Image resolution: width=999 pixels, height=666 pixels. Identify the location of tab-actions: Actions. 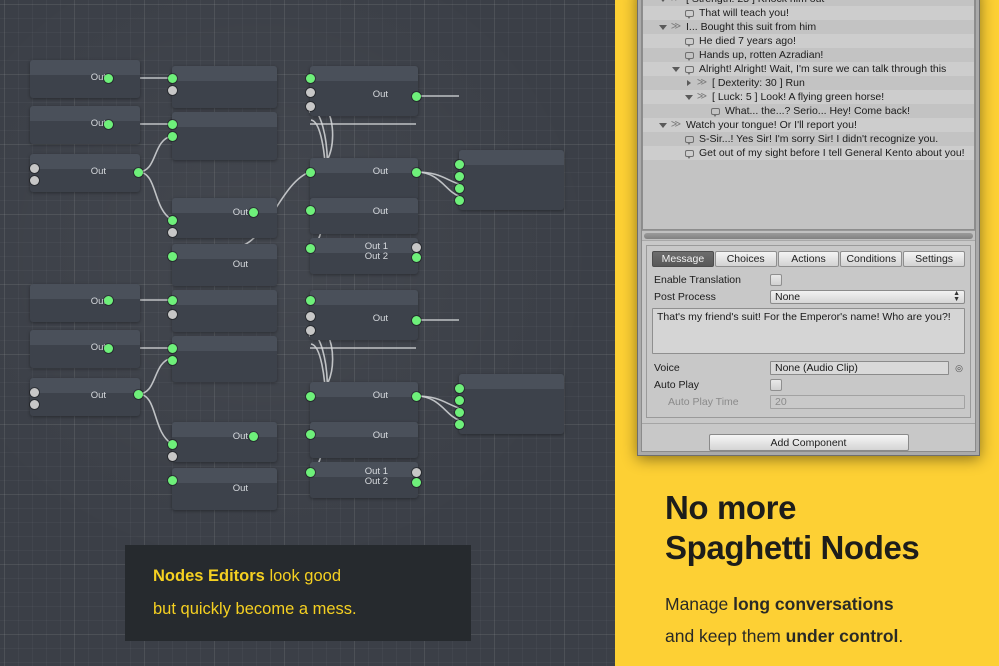
(808, 259).